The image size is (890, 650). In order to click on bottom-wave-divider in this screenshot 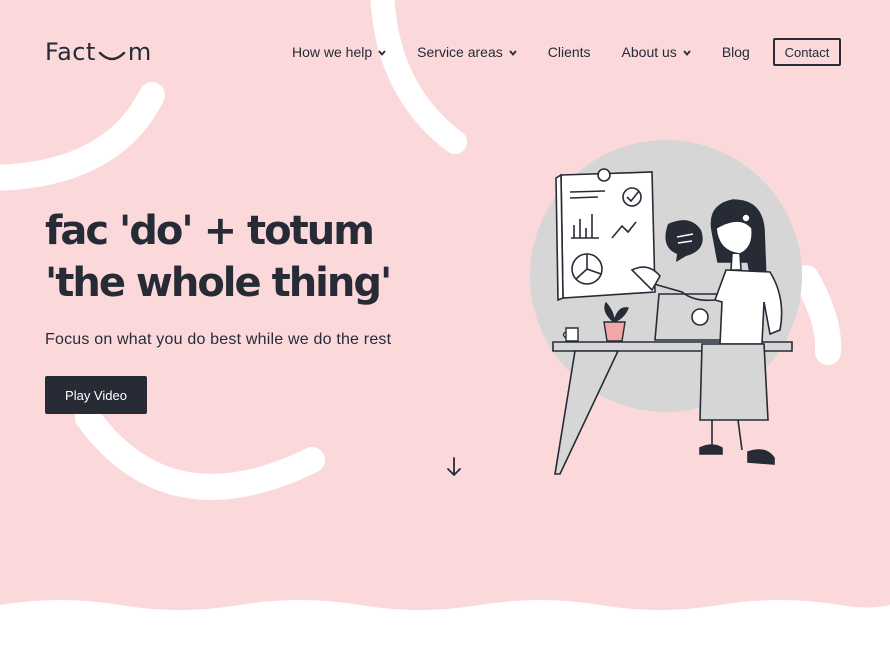, I will do `click(445, 625)`.